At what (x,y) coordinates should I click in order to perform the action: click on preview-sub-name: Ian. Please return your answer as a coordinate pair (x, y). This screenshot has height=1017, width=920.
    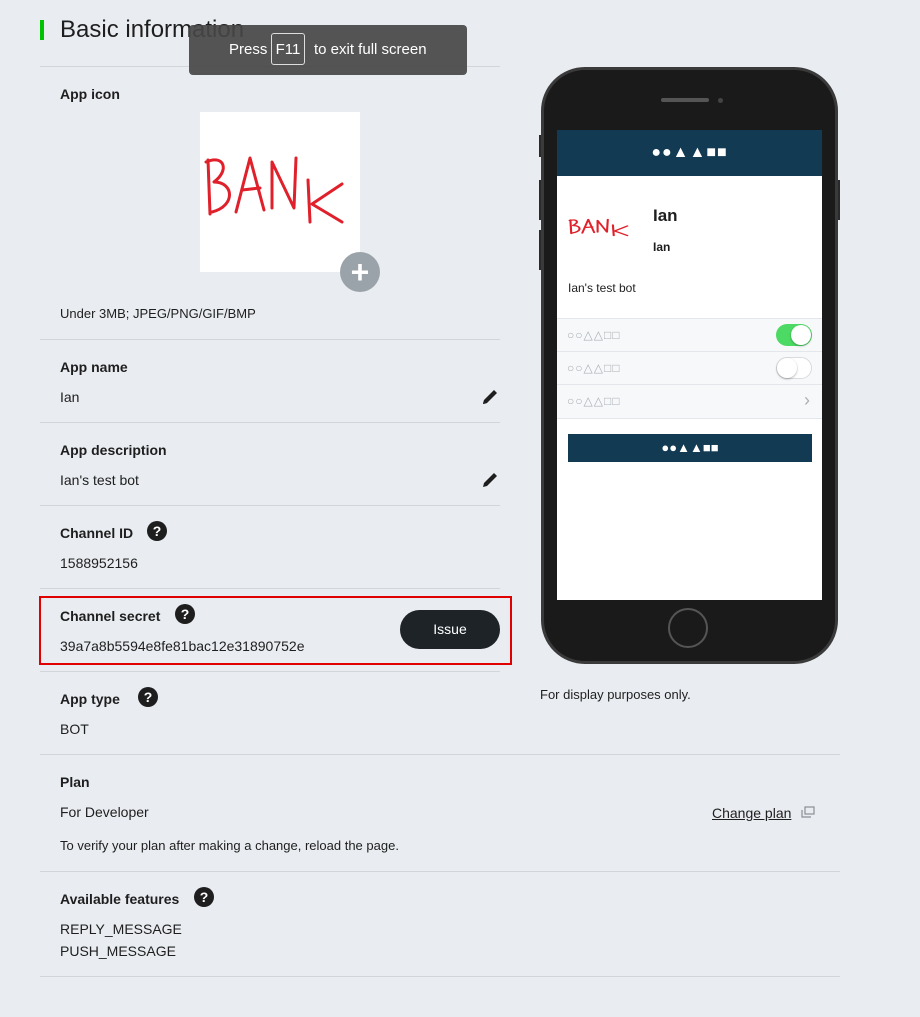
    Looking at the image, I should click on (662, 247).